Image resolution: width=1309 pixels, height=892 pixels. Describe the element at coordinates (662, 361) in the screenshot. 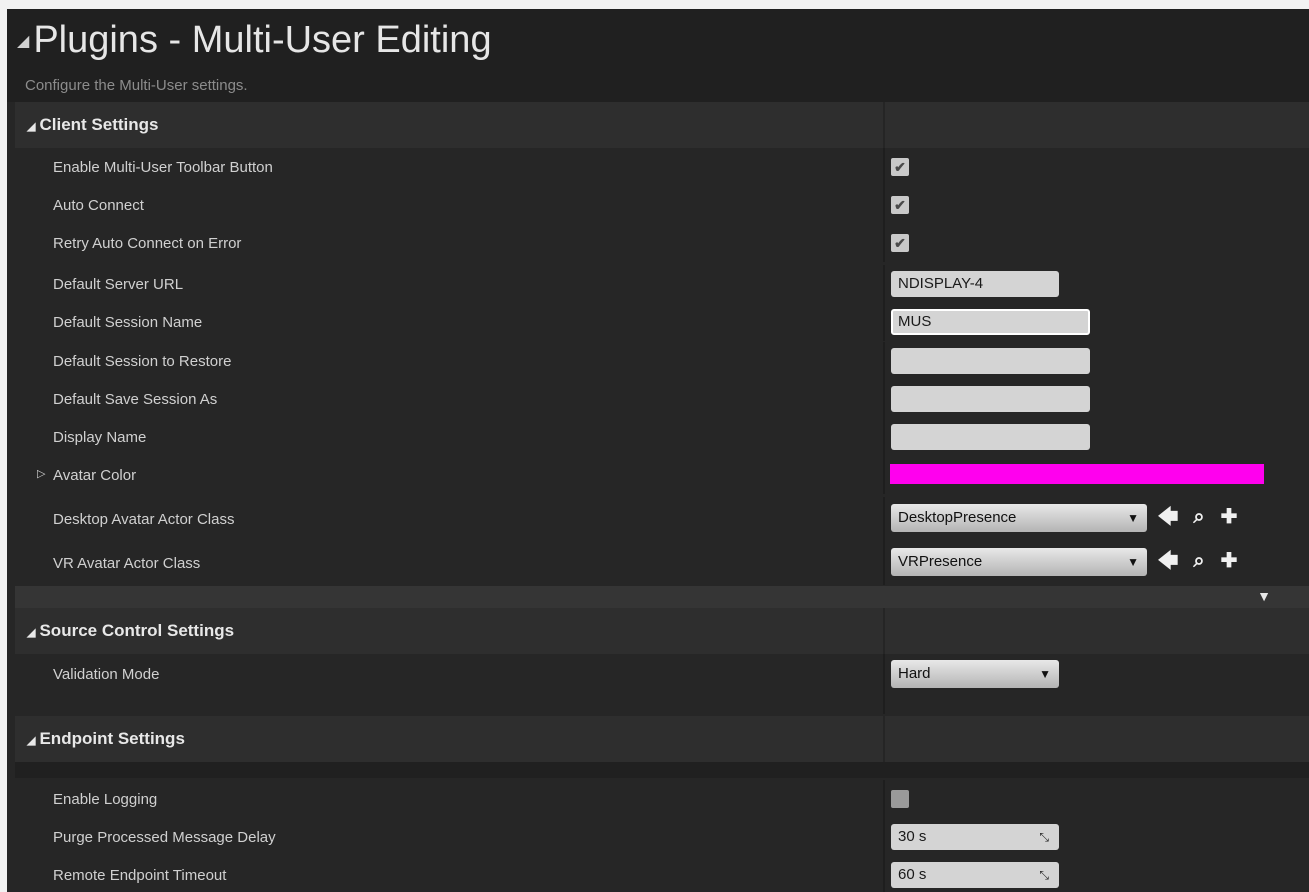

I see `row-default-session-restore: Default Session to Restore` at that location.